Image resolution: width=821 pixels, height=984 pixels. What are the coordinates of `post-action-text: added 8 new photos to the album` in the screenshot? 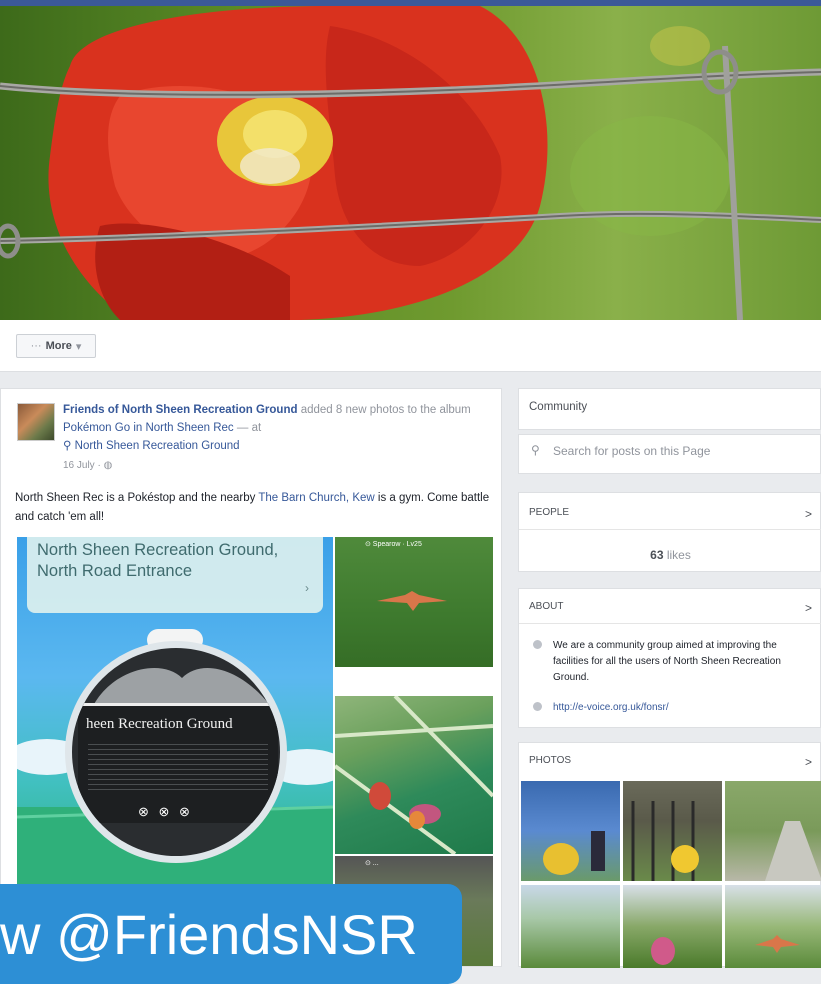 It's located at (384, 410).